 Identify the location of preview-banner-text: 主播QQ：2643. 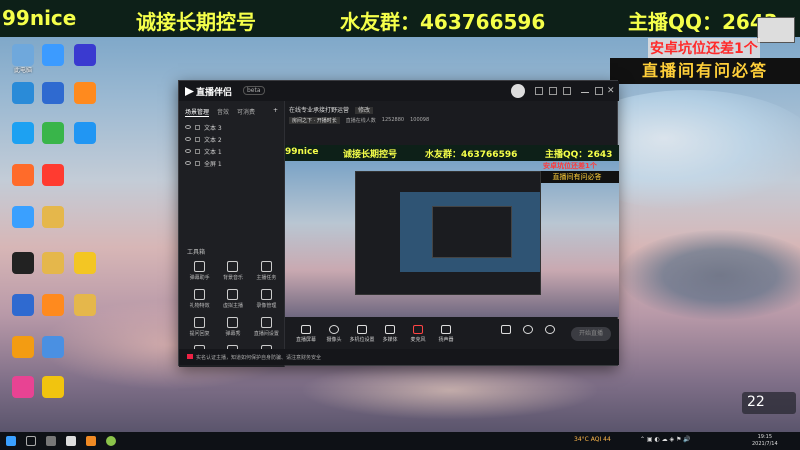
(579, 155).